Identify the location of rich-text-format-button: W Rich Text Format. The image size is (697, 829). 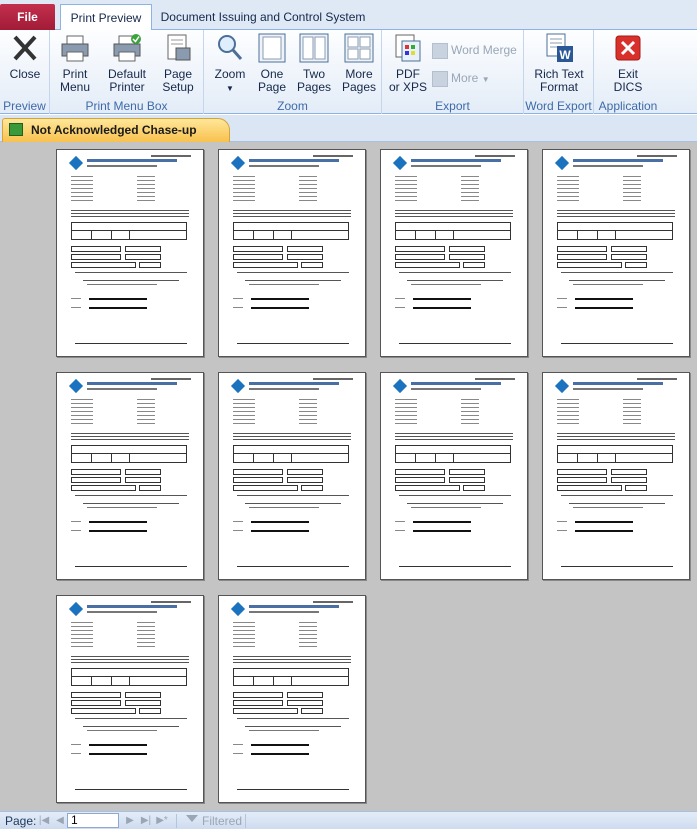
(559, 63).